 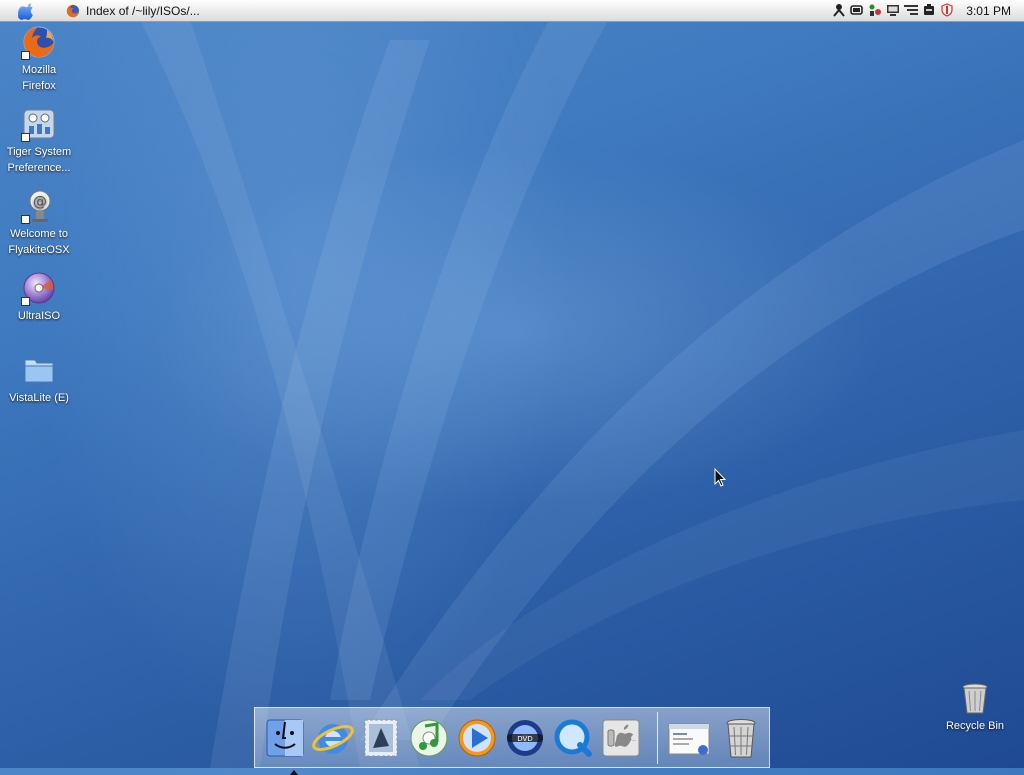 I want to click on dock-item-itunes, so click(x=429, y=738).